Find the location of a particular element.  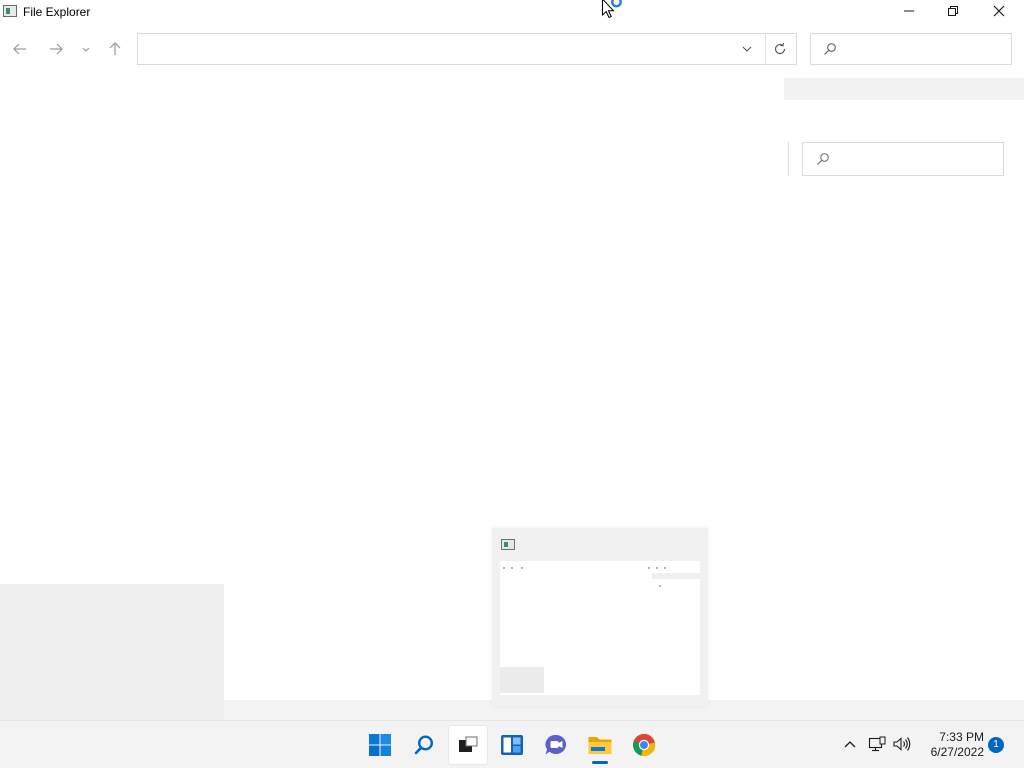

minimize-icon is located at coordinates (909, 11).